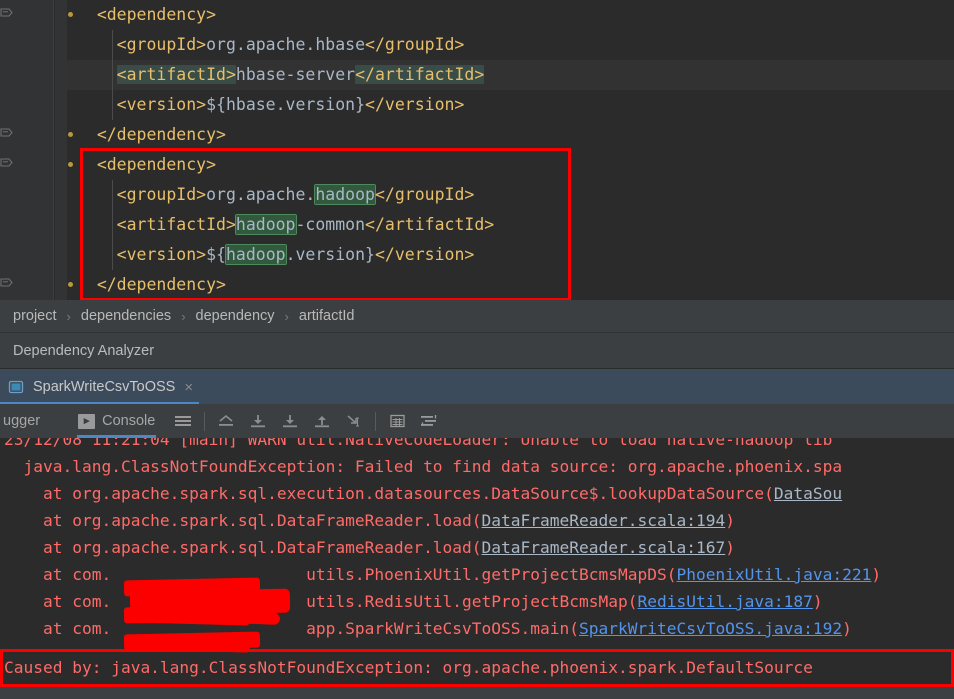 The height and width of the screenshot is (699, 954). I want to click on tab-console: ▸ Console, so click(116, 421).